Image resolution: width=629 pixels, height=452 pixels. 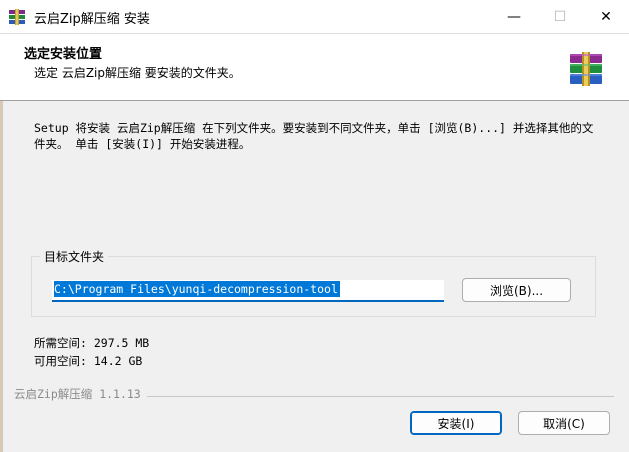 I want to click on close-button: ✕, so click(x=606, y=16).